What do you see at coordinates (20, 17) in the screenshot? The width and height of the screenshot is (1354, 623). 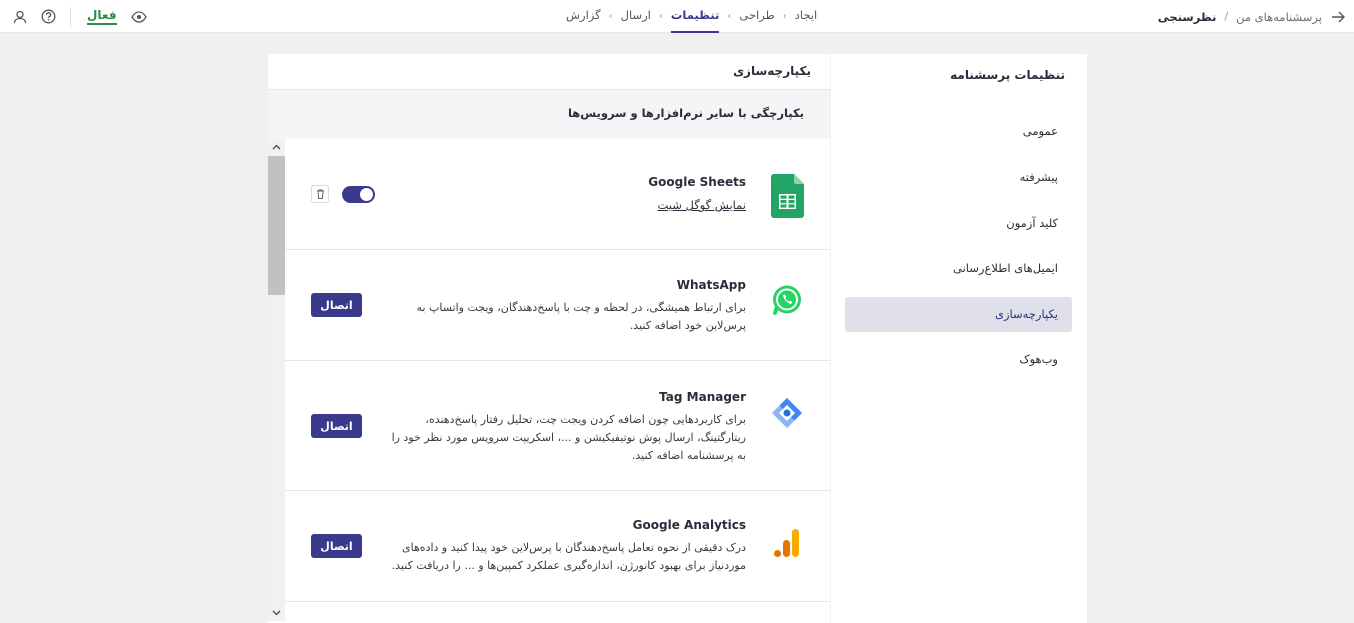 I see `user-icon` at bounding box center [20, 17].